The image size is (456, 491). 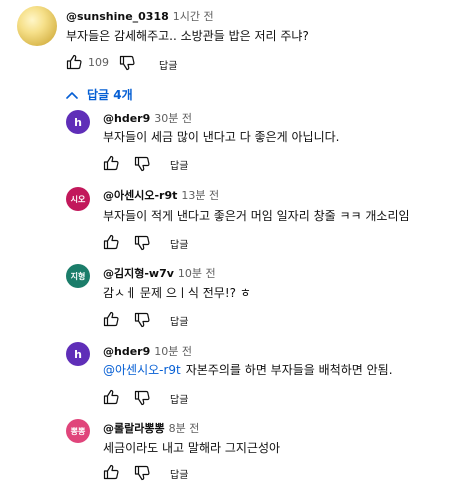 I want to click on reply-author: @김지형-w7v, so click(x=138, y=273).